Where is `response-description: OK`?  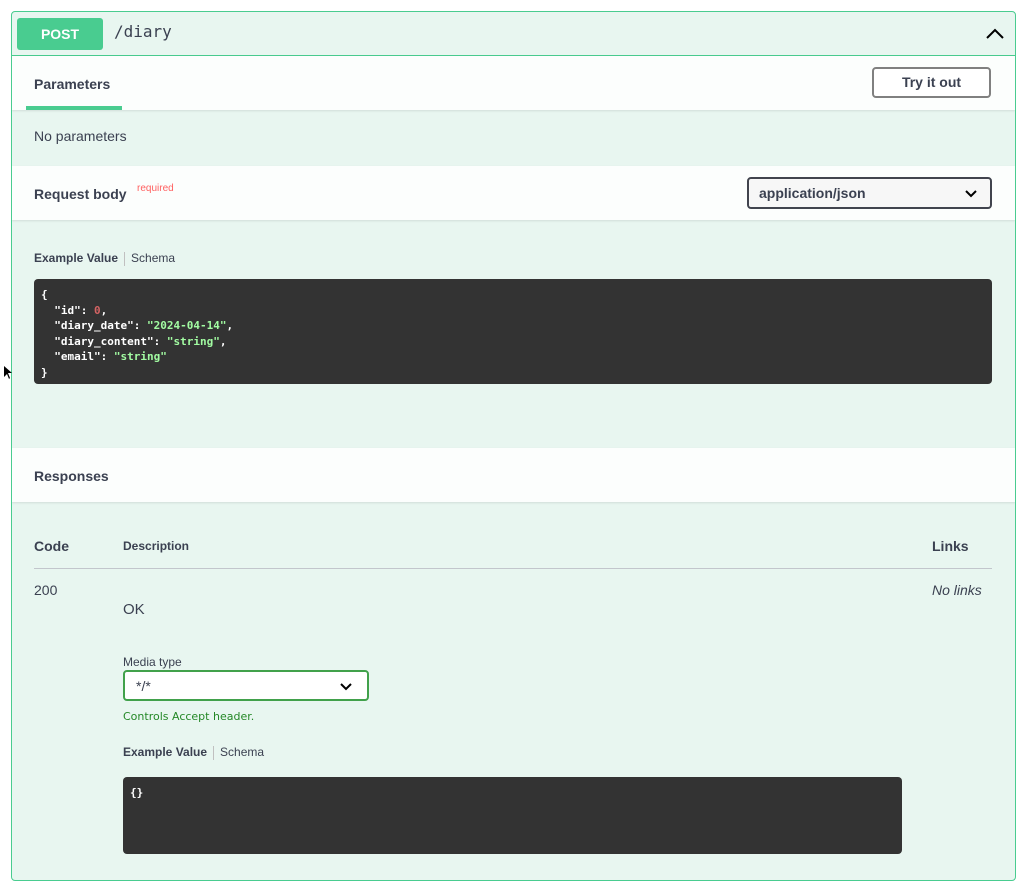 response-description: OK is located at coordinates (134, 609).